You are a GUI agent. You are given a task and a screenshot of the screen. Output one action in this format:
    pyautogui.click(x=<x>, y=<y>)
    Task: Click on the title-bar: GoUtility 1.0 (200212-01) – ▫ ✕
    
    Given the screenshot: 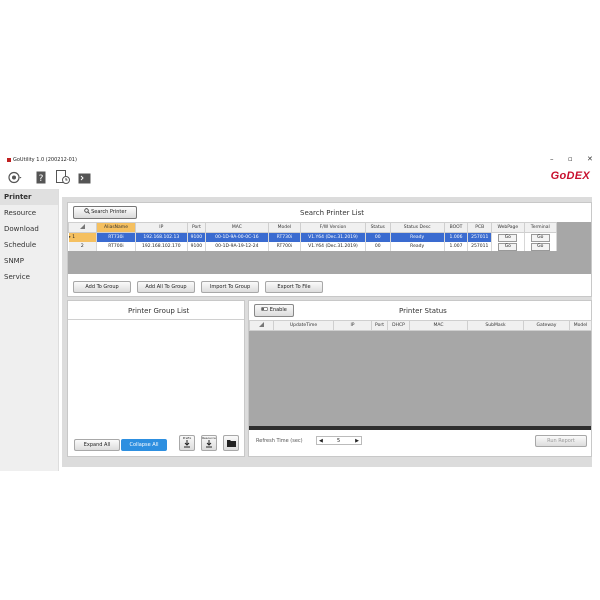 What is the action you would take?
    pyautogui.click(x=300, y=160)
    